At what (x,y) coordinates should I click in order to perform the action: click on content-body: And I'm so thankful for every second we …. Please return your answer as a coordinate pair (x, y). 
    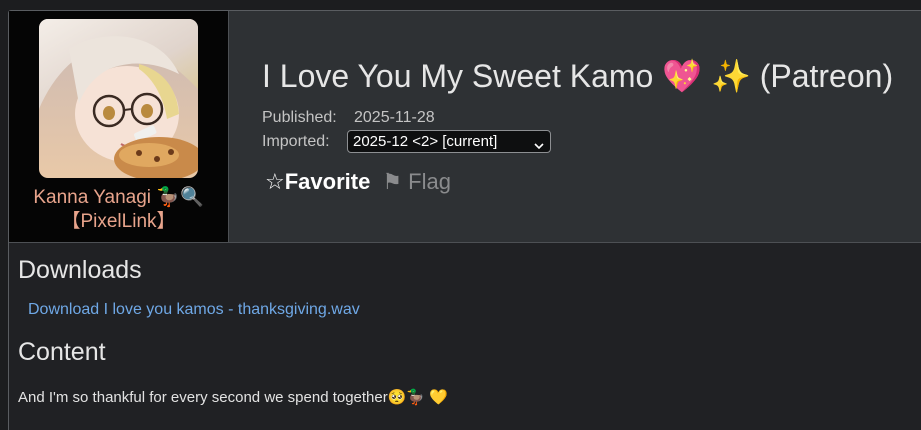
    Looking at the image, I should click on (233, 397).